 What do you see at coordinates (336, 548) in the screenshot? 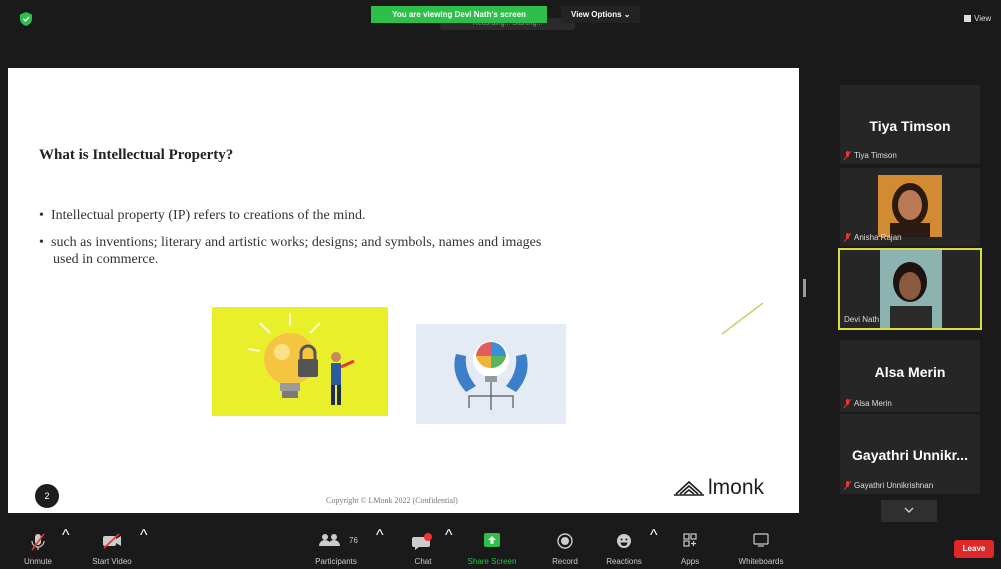
I see `participants-button: 76 Participants` at bounding box center [336, 548].